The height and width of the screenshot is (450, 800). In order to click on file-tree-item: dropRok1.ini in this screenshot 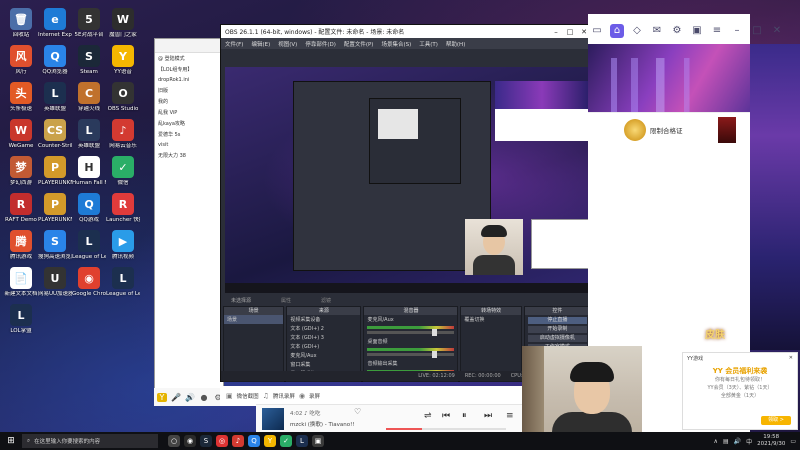, I will do `click(189, 80)`.